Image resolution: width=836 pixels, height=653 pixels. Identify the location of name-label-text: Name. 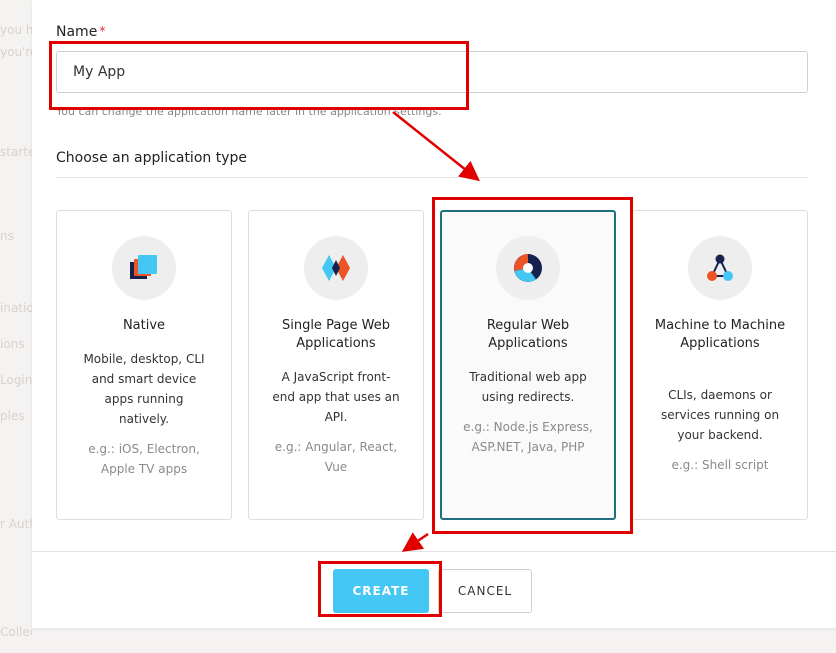
(77, 32).